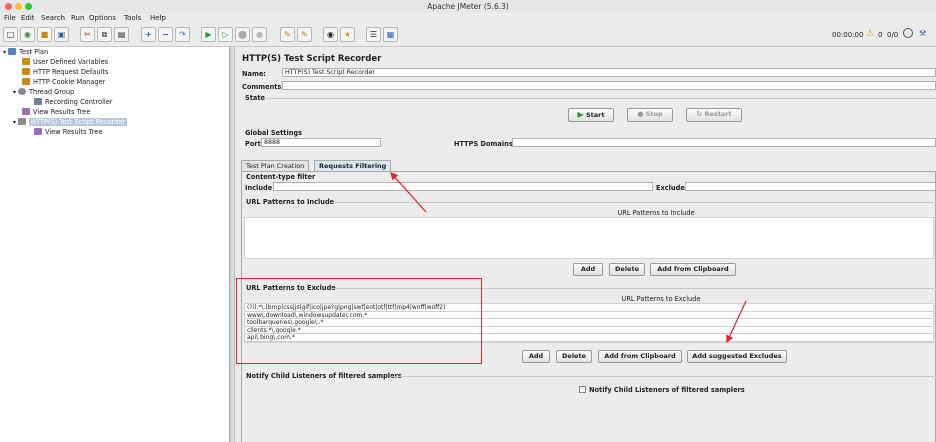  Describe the element at coordinates (408, 192) in the screenshot. I see `annotation-arrow-tab` at that location.